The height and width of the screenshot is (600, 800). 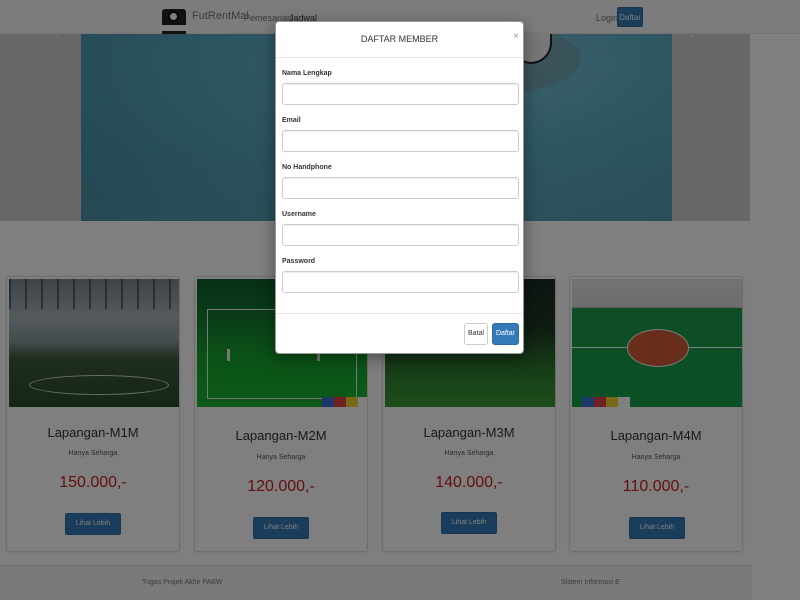 What do you see at coordinates (400, 282) in the screenshot?
I see `password-field` at bounding box center [400, 282].